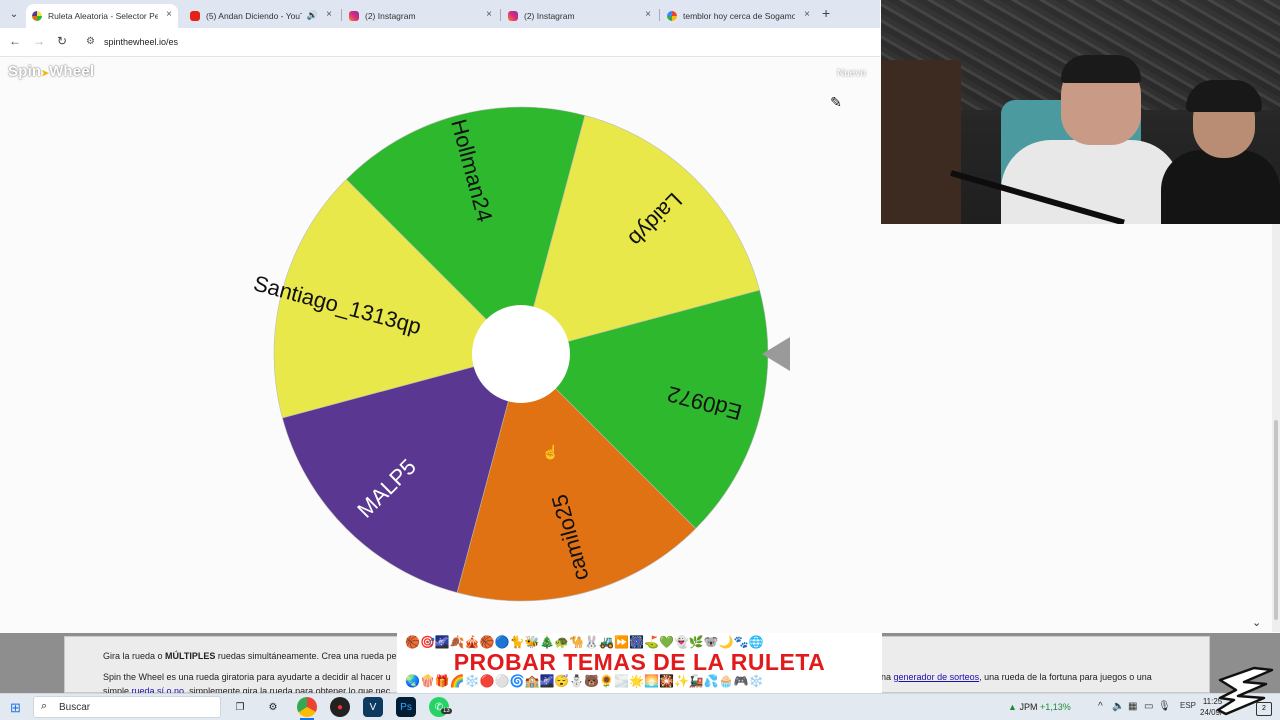 The width and height of the screenshot is (1280, 720). I want to click on desc-text: na, so click(886, 677).